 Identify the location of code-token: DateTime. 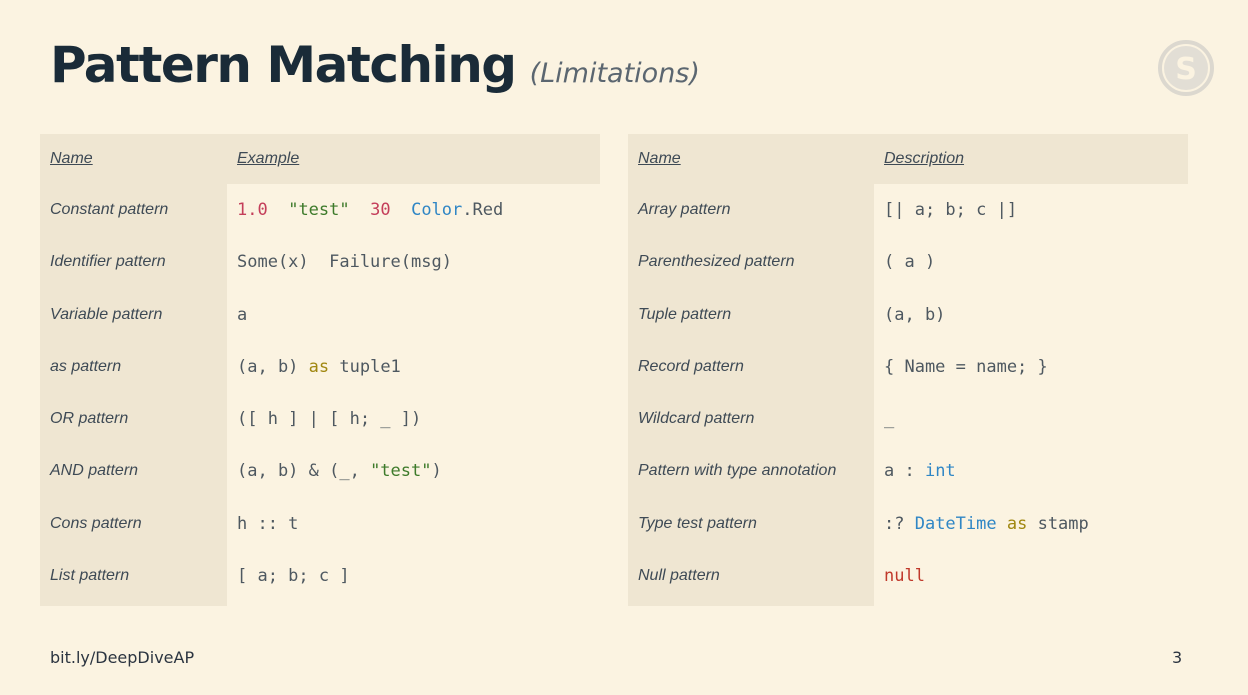
(955, 523).